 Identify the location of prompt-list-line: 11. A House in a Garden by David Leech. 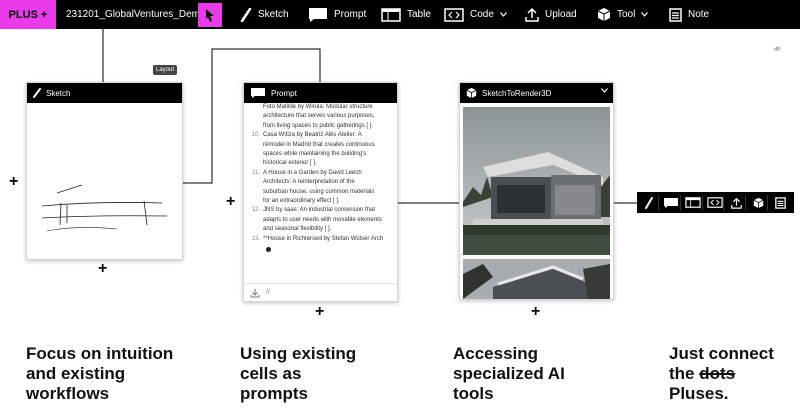
(320, 173).